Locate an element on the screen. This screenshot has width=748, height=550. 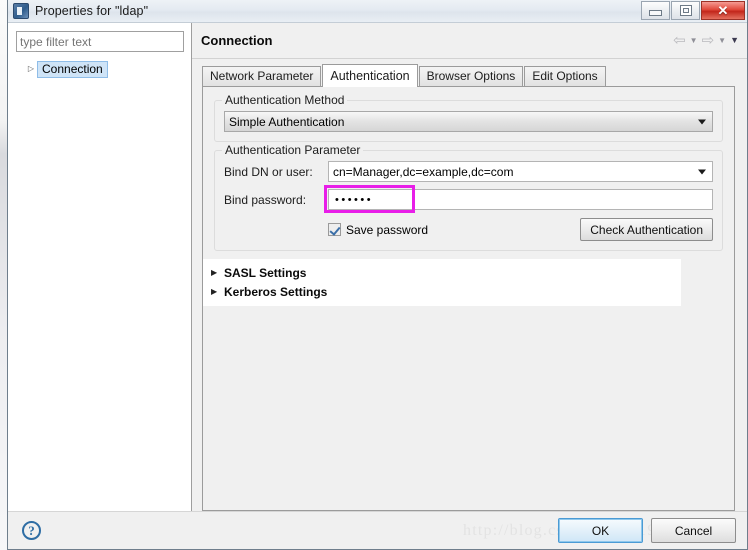
close-button: ✕ is located at coordinates (723, 10).